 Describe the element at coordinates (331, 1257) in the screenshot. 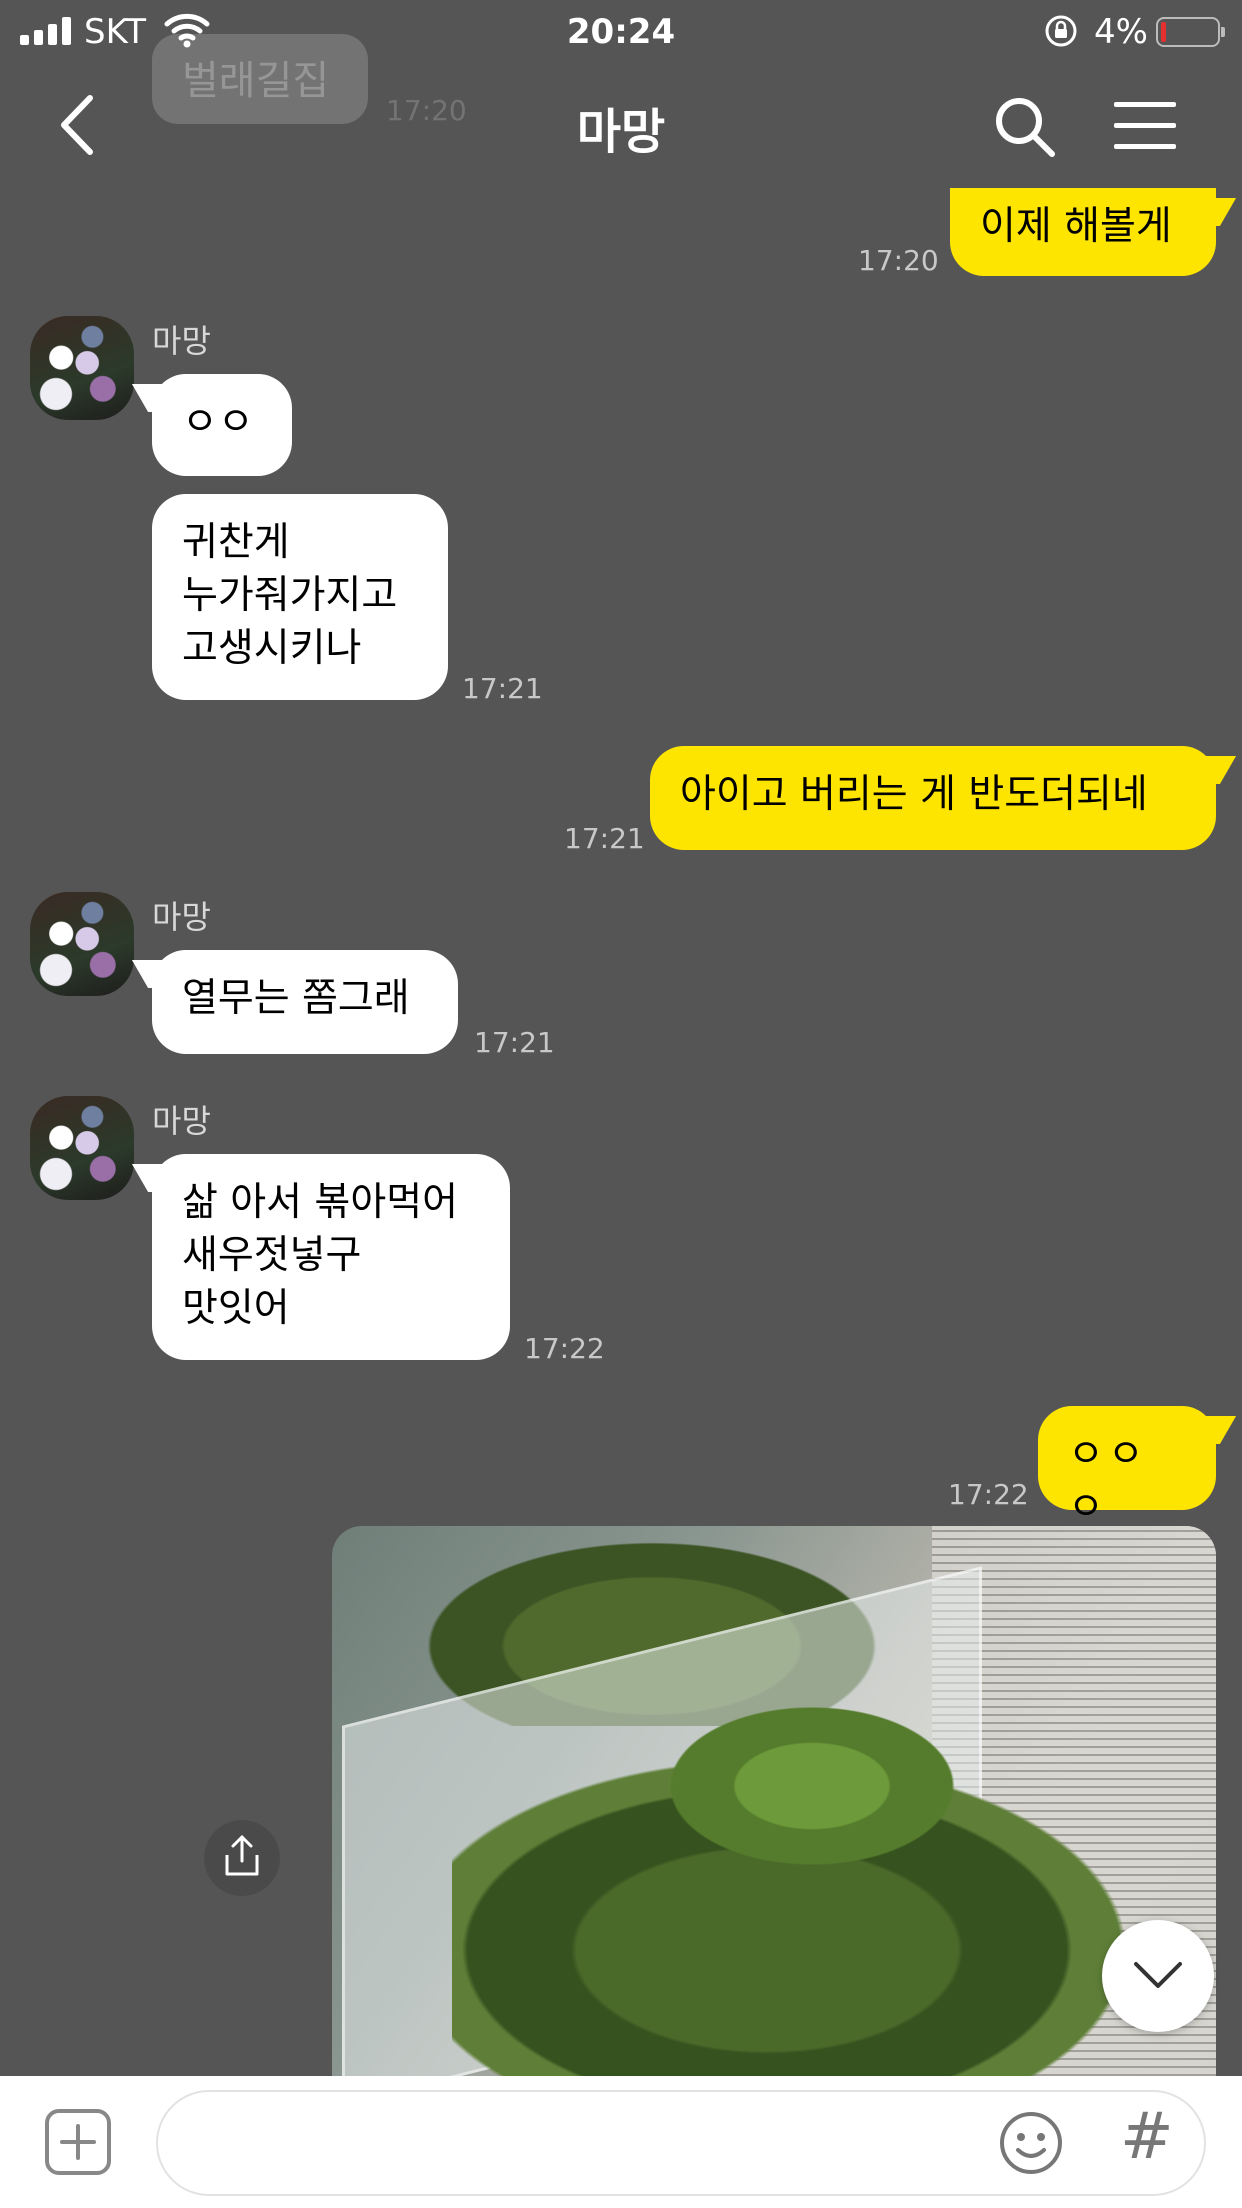

I see `message-bubble-incoming: 삶 아서 볶아먹어 새우젓넣구 맛잇어` at that location.